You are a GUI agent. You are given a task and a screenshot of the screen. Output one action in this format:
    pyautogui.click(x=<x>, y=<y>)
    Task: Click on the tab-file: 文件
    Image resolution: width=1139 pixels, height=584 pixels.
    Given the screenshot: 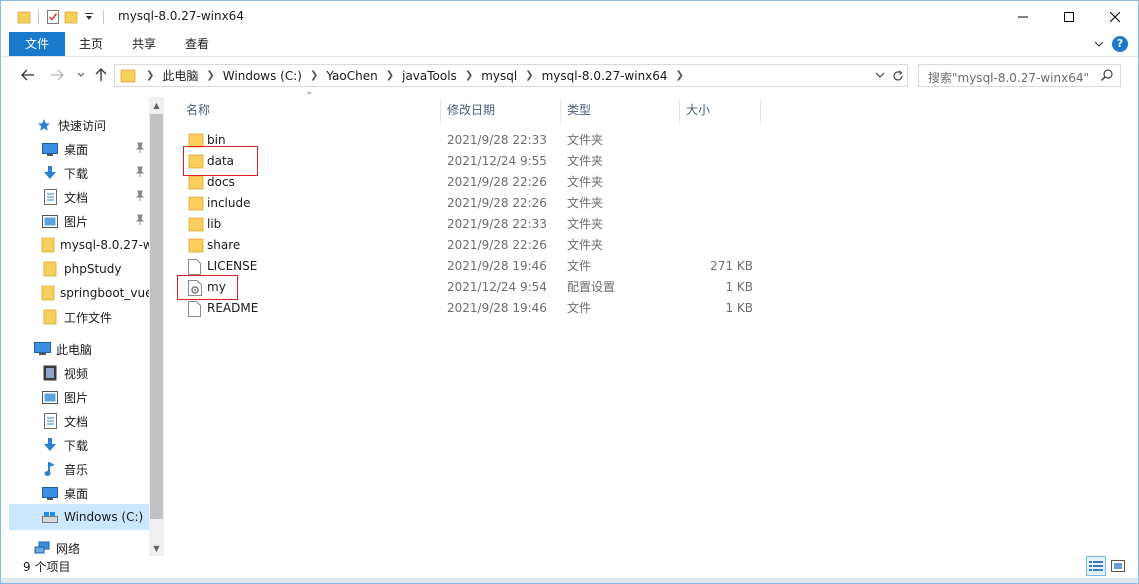 What is the action you would take?
    pyautogui.click(x=37, y=44)
    